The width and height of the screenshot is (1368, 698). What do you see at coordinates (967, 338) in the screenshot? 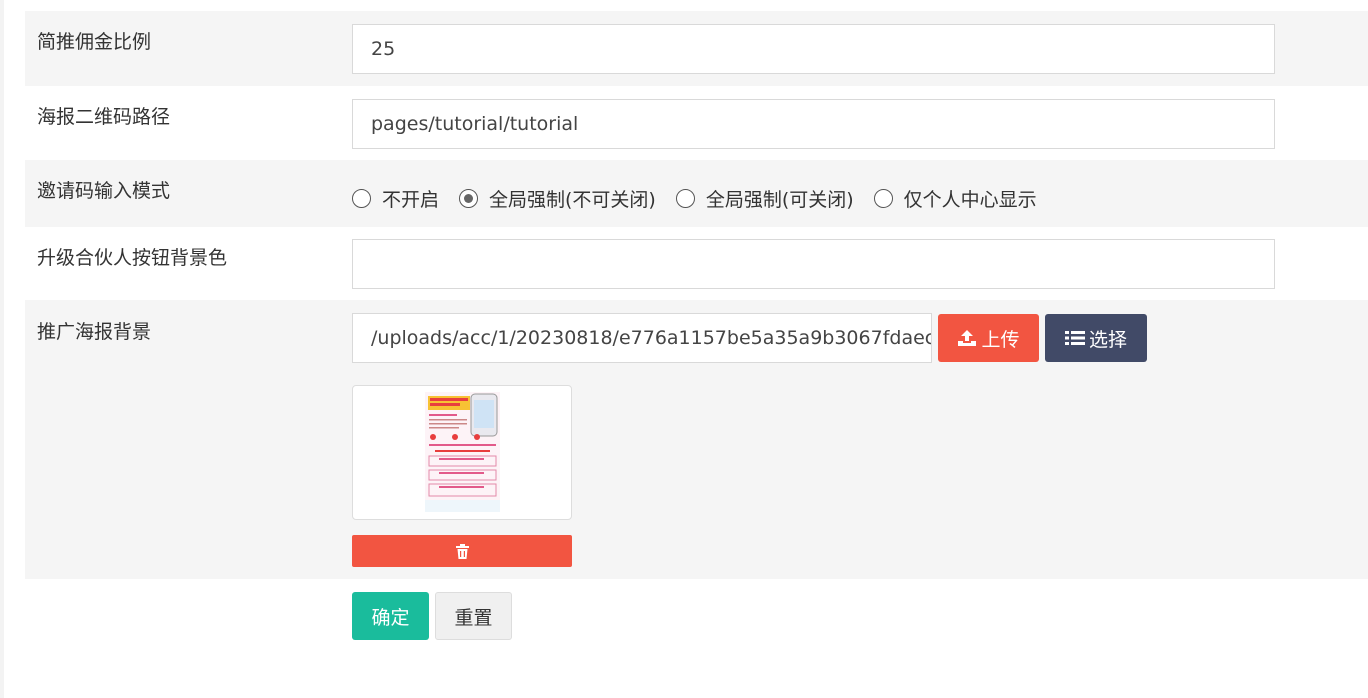
I see `upload-icon` at bounding box center [967, 338].